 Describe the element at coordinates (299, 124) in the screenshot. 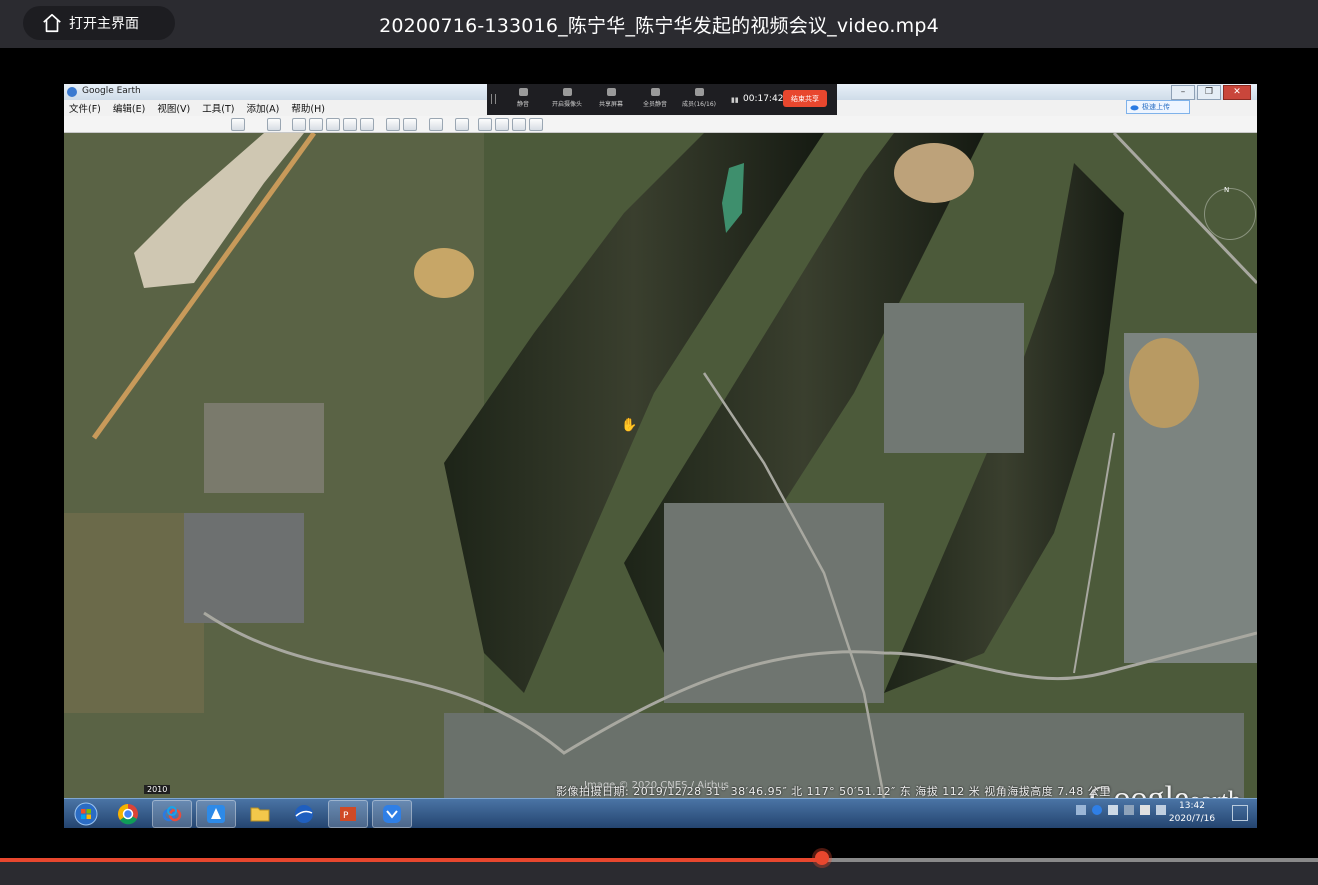

I see `placemark-icon` at that location.